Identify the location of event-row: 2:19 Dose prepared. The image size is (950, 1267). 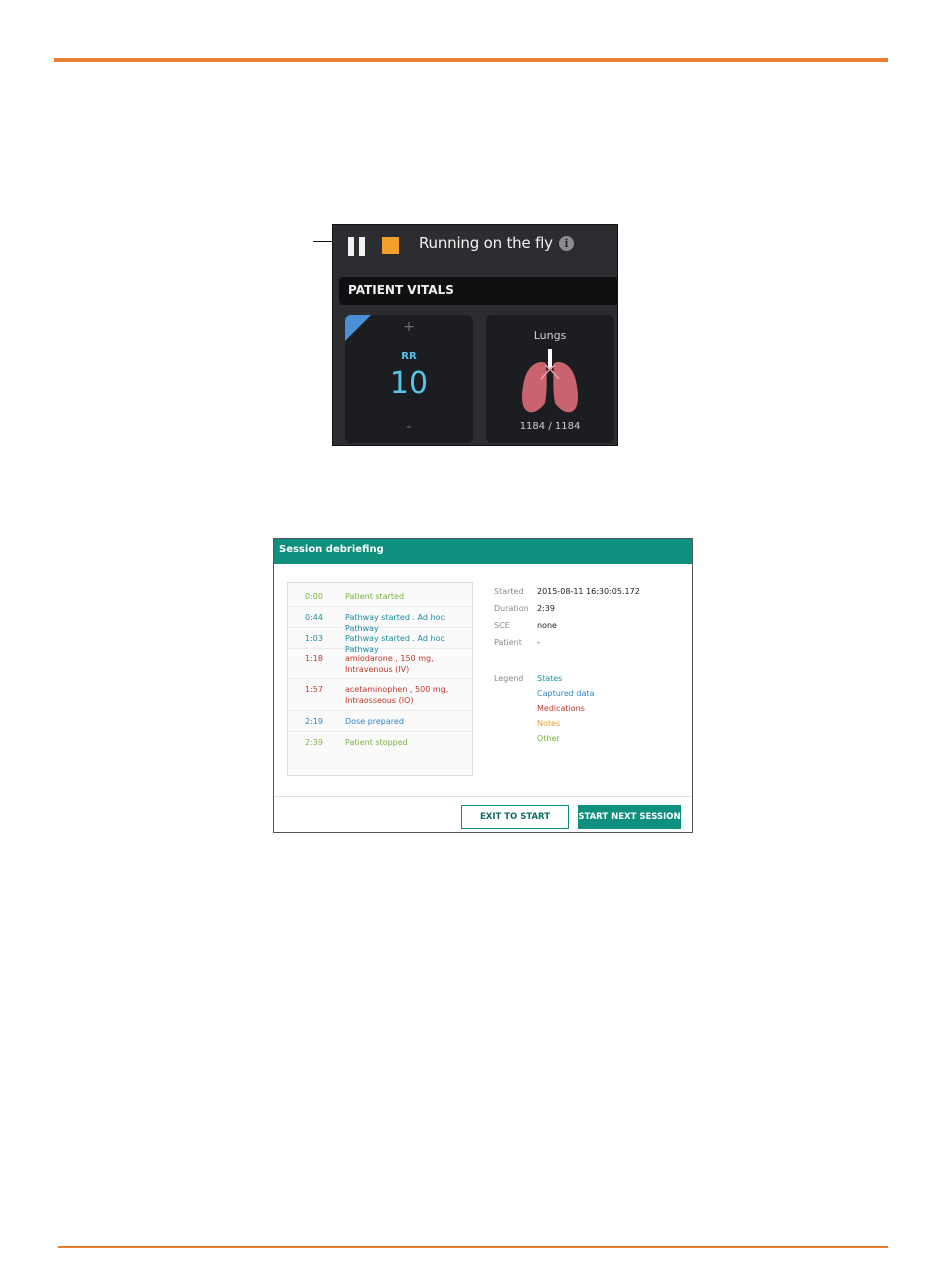
(380, 721).